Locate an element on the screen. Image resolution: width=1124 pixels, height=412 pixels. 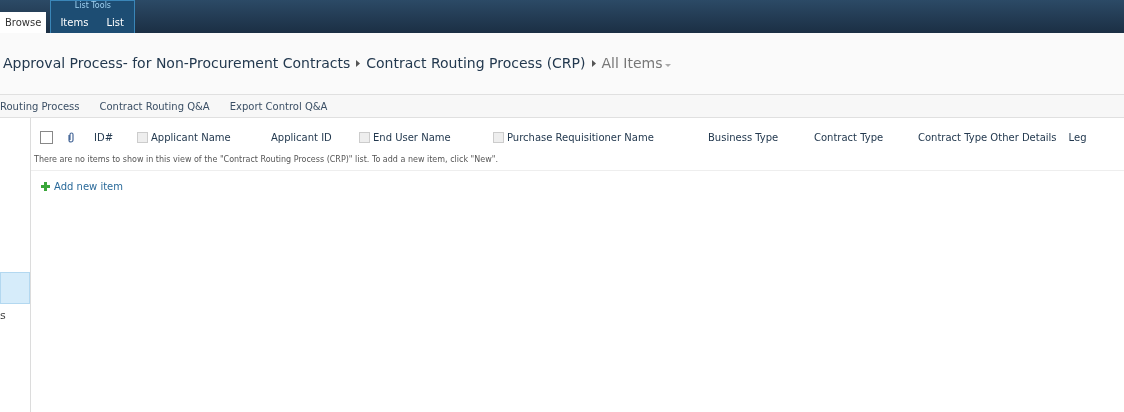
empty-message: There are no items to show in this view of the "Contract Routing Process (CRP)" list. To add a new item, click "New". is located at coordinates (577, 162).